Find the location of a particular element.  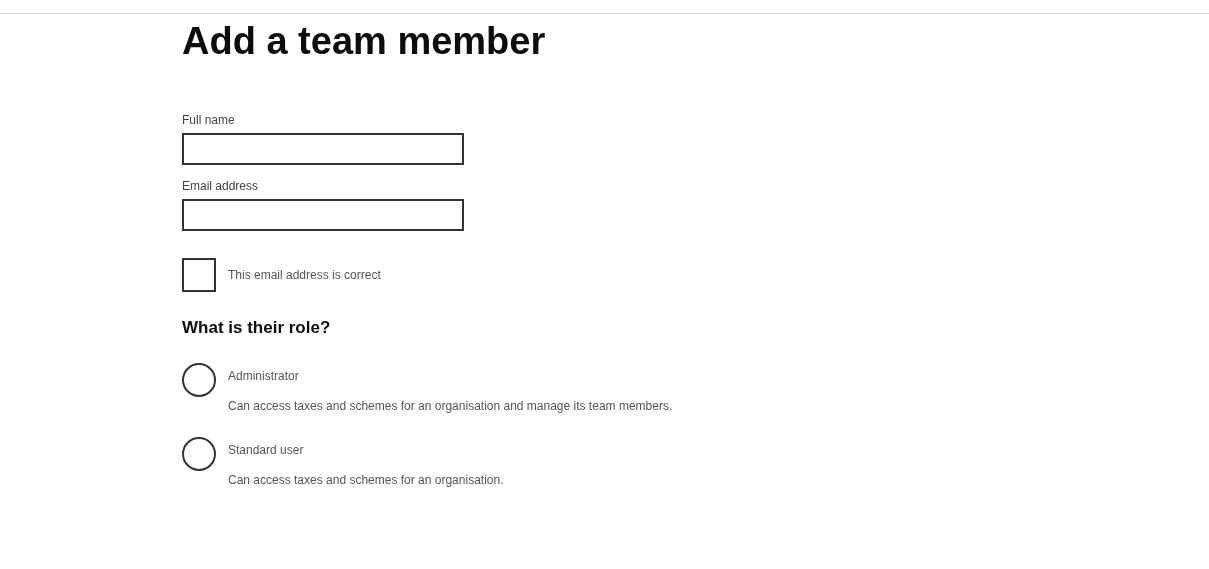

hint-text: Can access taxes and schemes for an organisation and manage its team members. is located at coordinates (450, 406).